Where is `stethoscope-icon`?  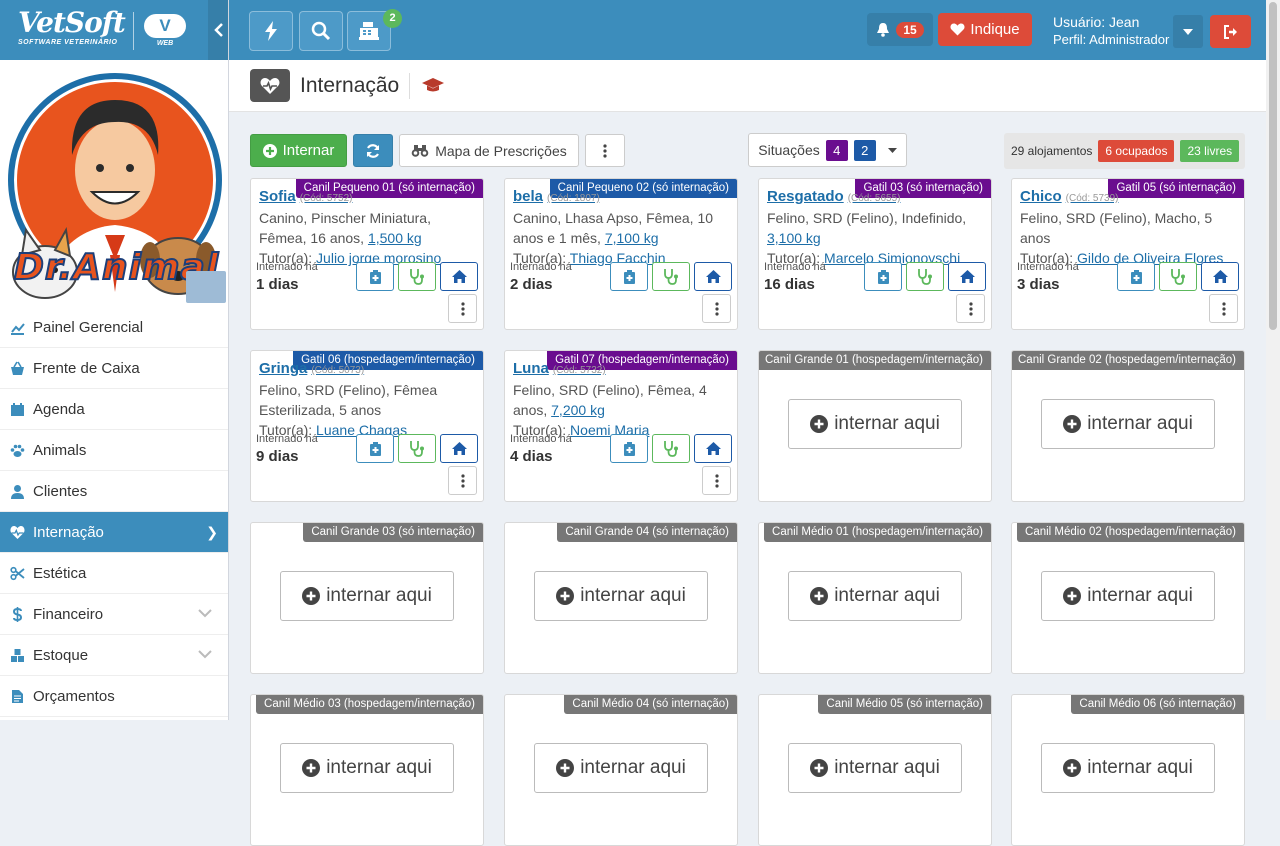 stethoscope-icon is located at coordinates (417, 277).